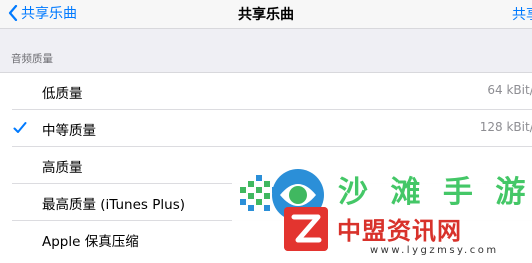 Image resolution: width=532 pixels, height=263 pixels. What do you see at coordinates (90, 242) in the screenshot?
I see `option-label: Apple 保真压缩` at bounding box center [90, 242].